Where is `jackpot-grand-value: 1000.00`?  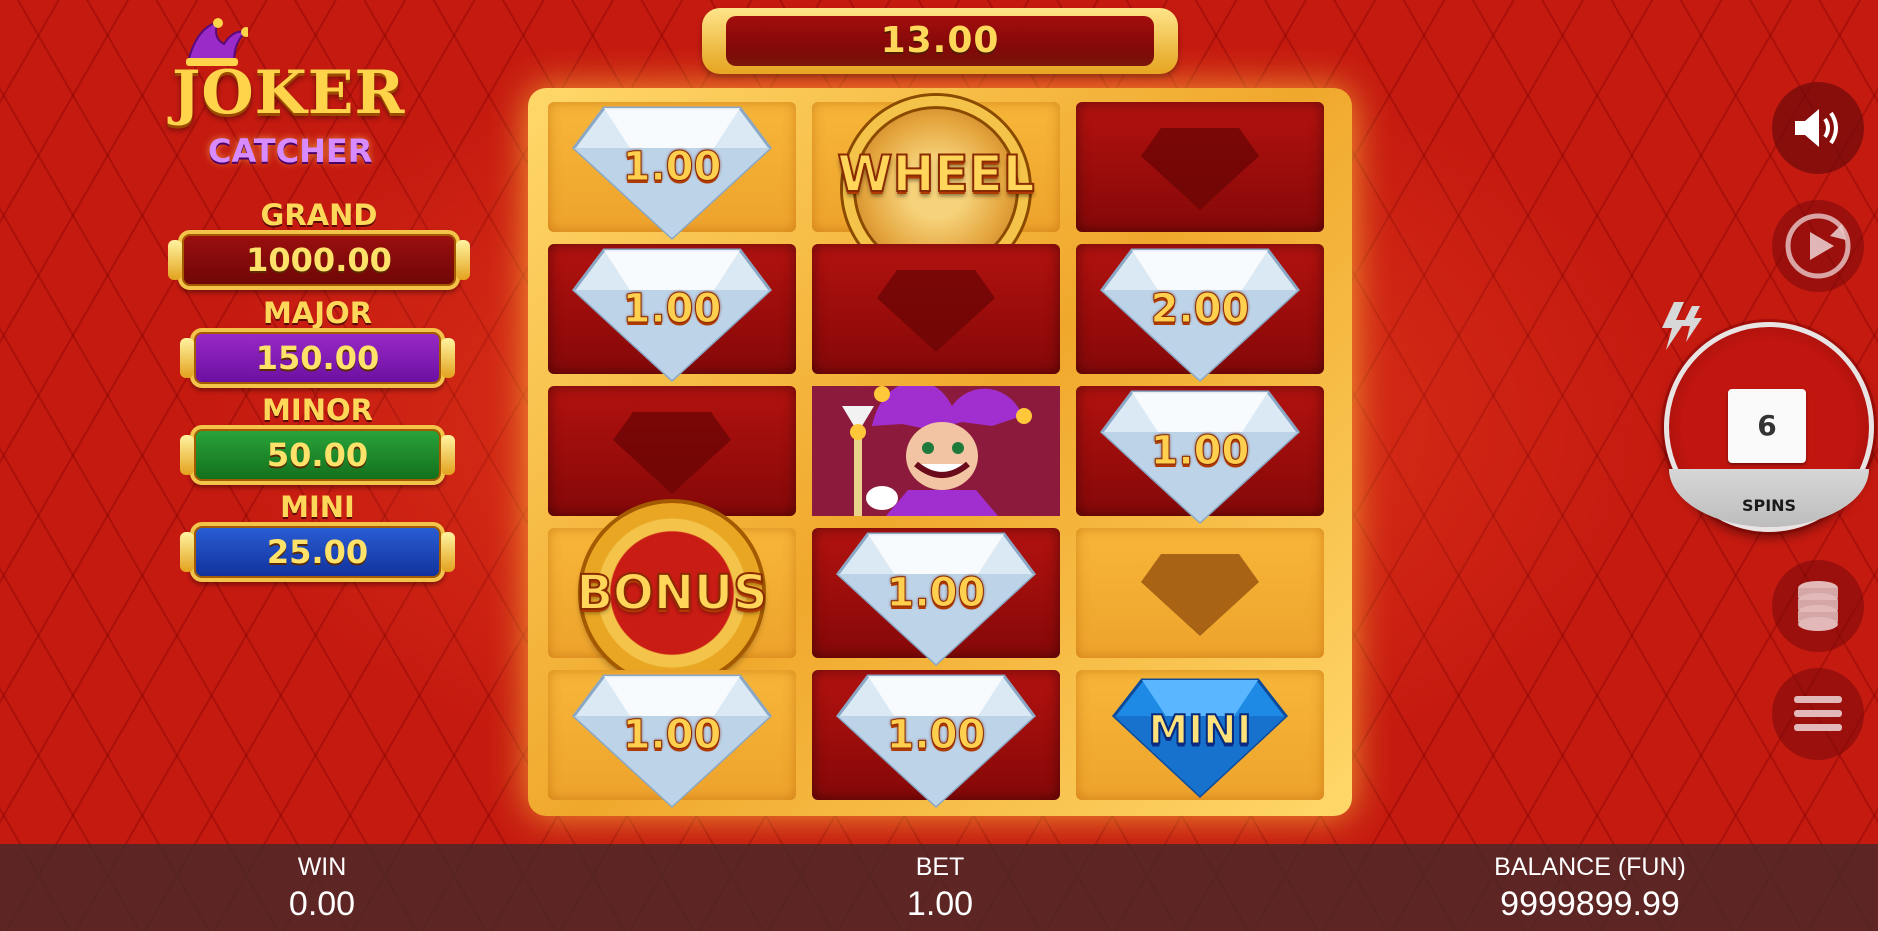
jackpot-grand-value: 1000.00 is located at coordinates (319, 260).